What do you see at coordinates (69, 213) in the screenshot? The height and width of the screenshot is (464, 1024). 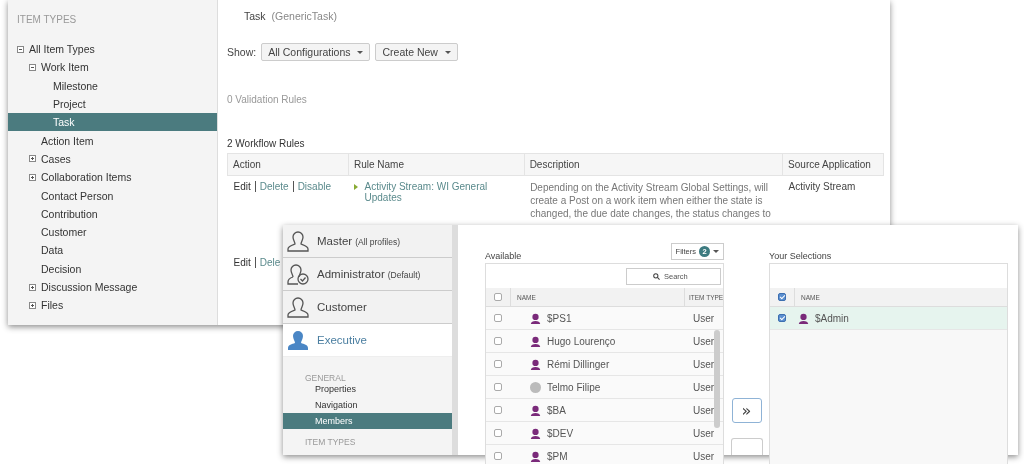 I see `tree-item: Contribution` at bounding box center [69, 213].